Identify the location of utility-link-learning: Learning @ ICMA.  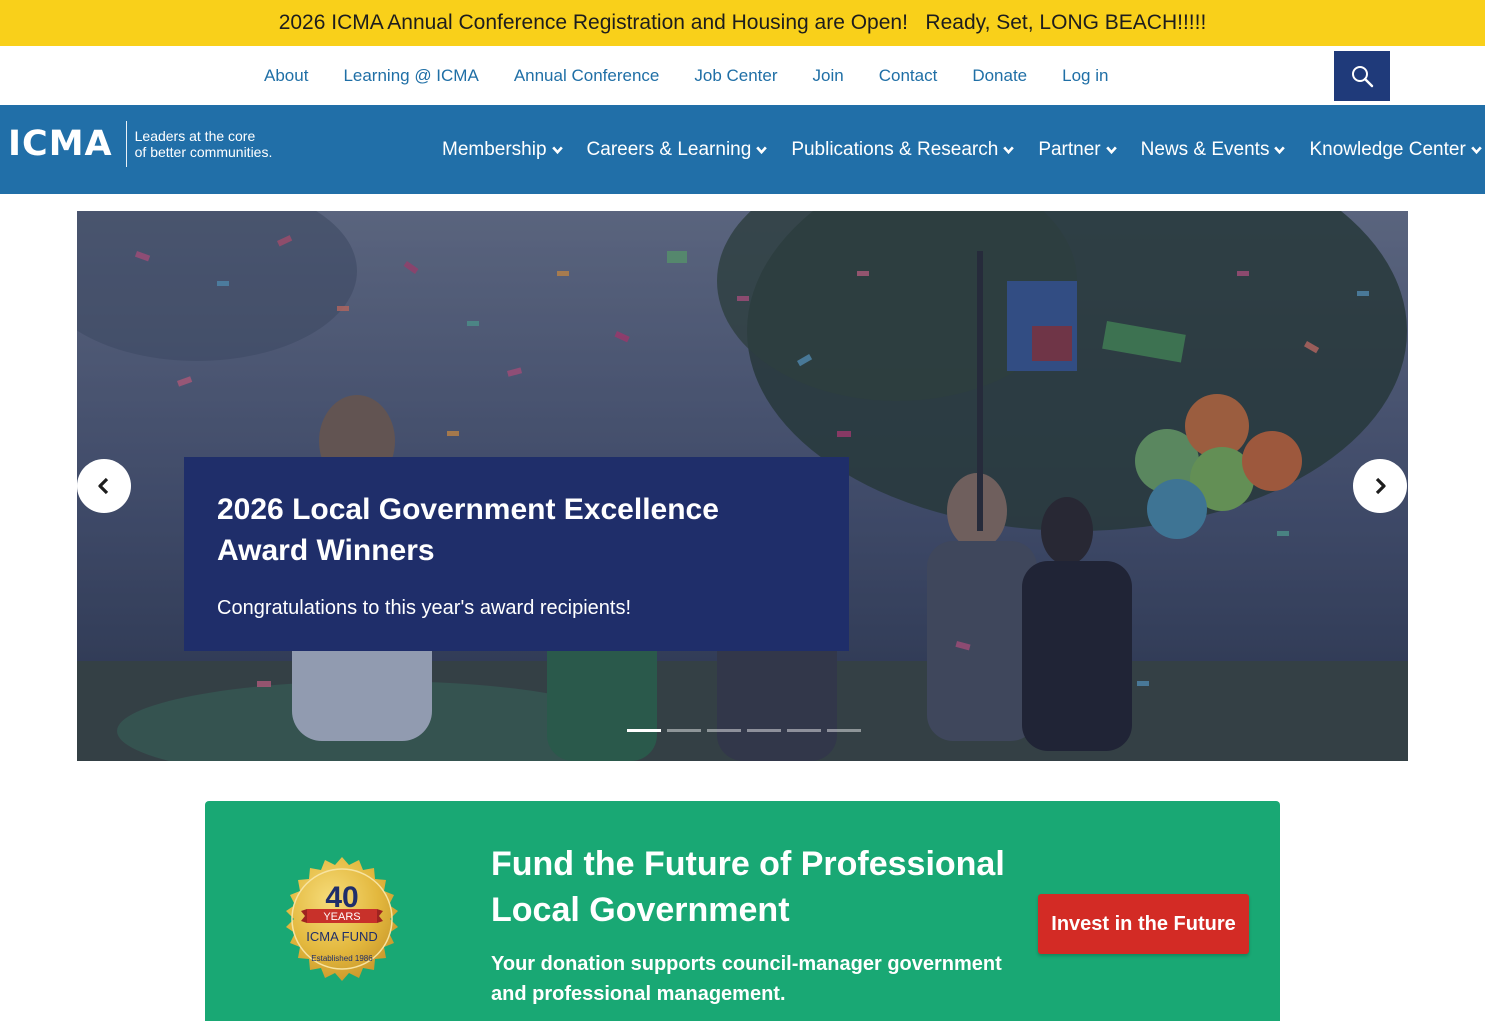
(410, 75).